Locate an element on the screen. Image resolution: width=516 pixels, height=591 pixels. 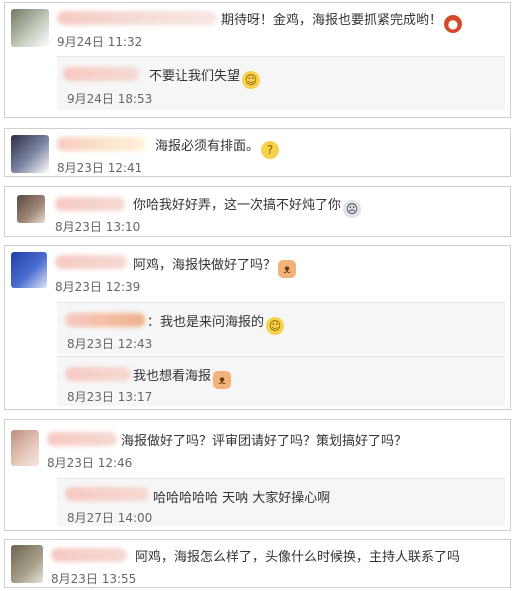
comment-text: 阿鸡，海报怎么样了，头像什么时候换，主持人联系了吗 is located at coordinates (298, 557).